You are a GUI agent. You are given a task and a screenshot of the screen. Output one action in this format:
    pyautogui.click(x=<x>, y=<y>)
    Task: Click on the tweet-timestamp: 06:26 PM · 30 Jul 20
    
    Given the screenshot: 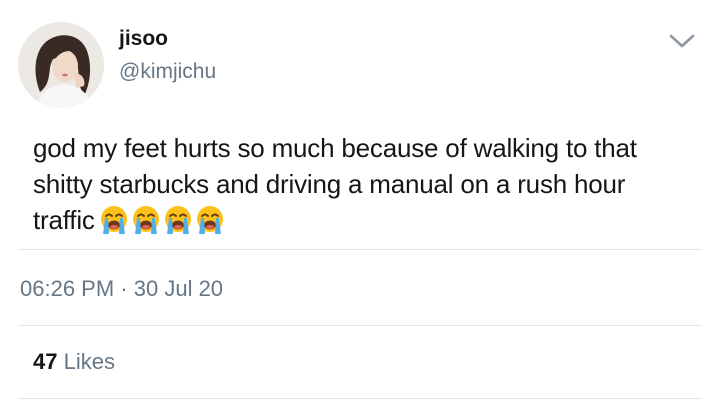 What is the action you would take?
    pyautogui.click(x=121, y=289)
    